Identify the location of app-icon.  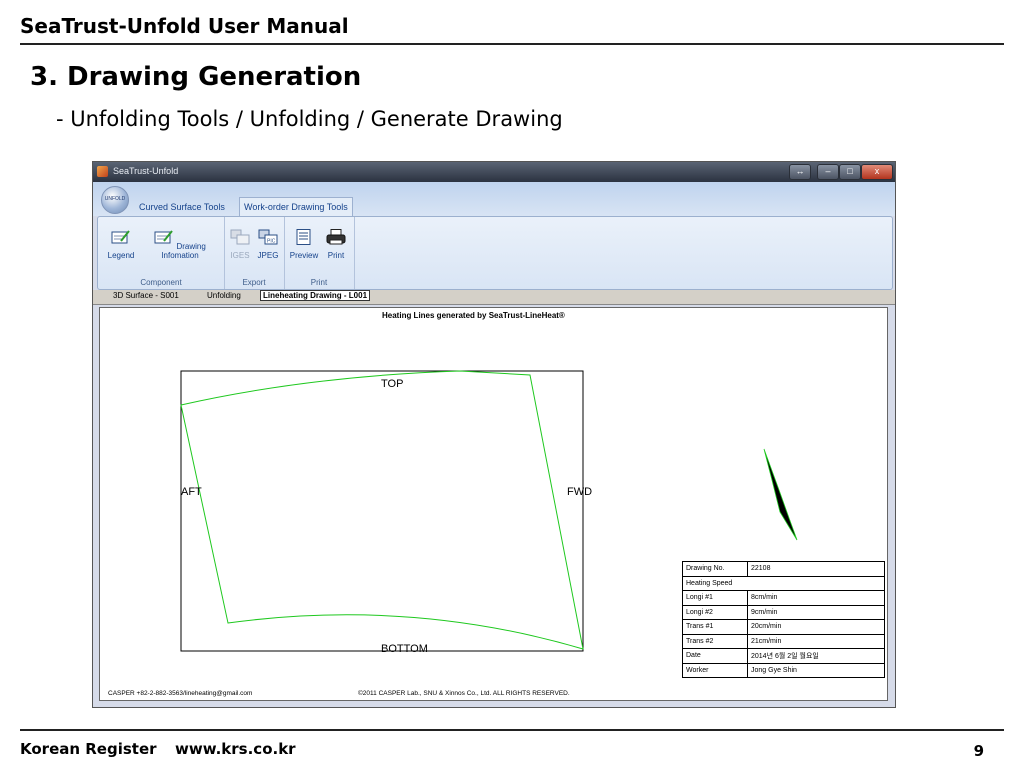
(102, 171).